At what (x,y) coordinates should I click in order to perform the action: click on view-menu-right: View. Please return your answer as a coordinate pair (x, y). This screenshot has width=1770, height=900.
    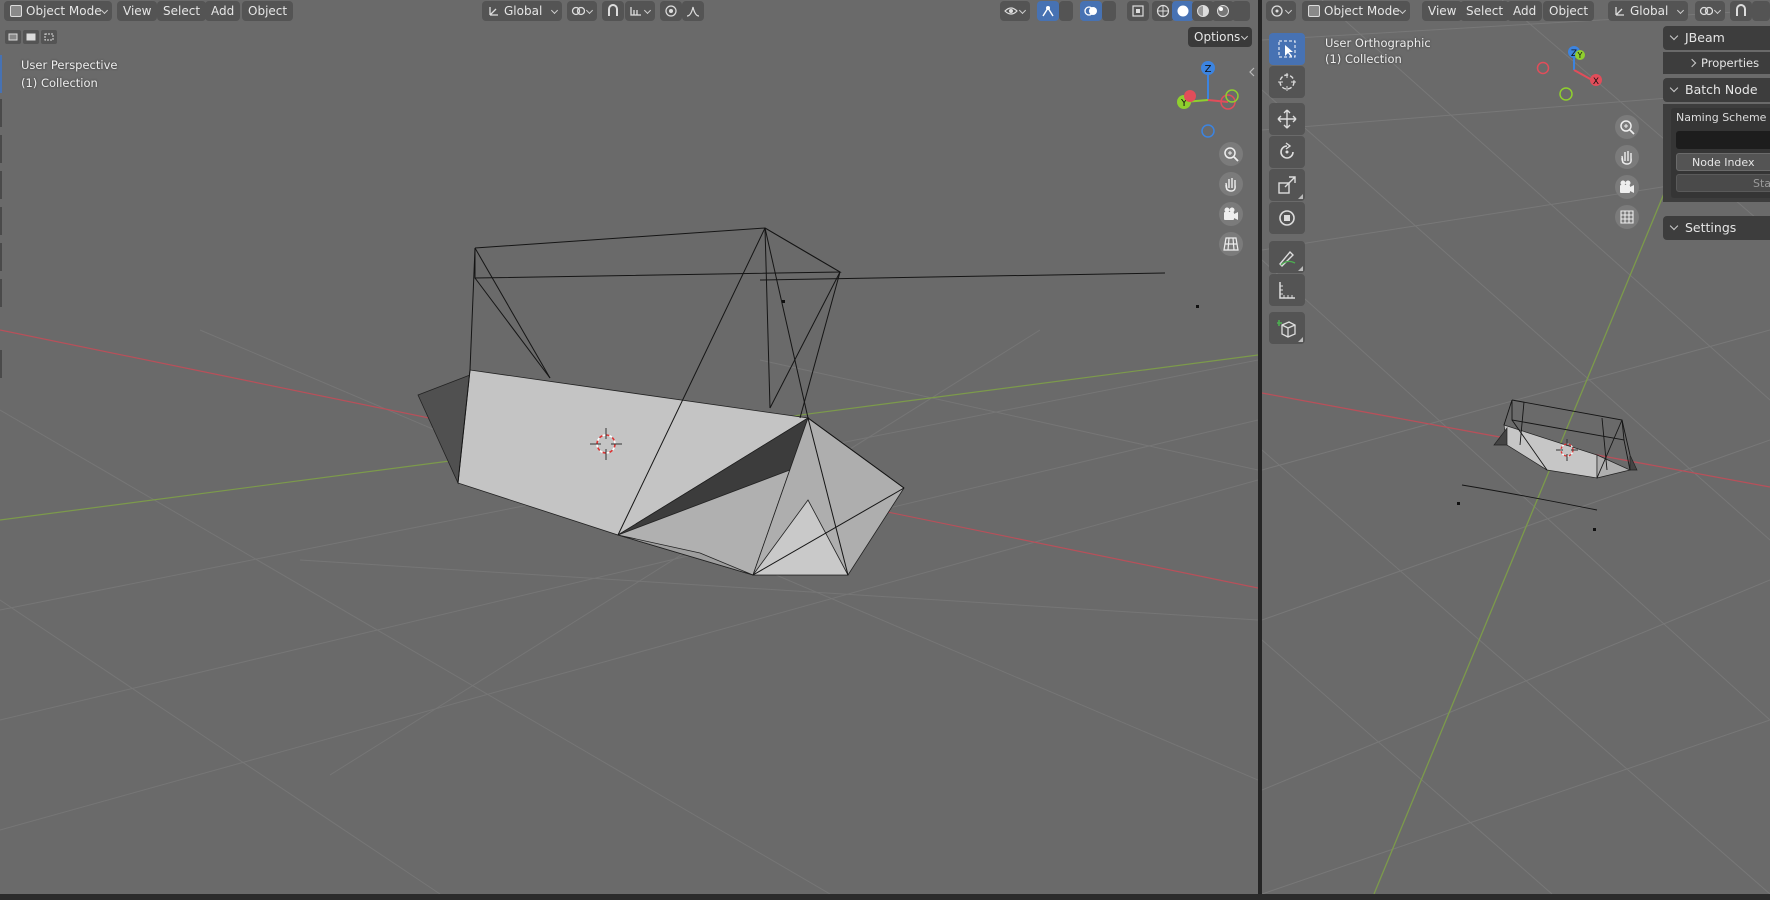
    Looking at the image, I should click on (1442, 11).